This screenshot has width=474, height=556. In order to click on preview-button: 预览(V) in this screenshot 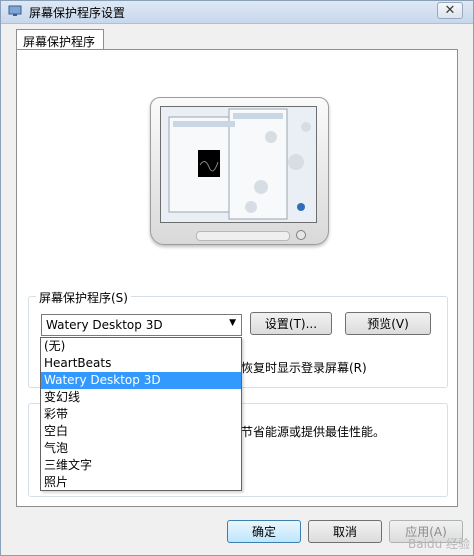, I will do `click(388, 323)`.